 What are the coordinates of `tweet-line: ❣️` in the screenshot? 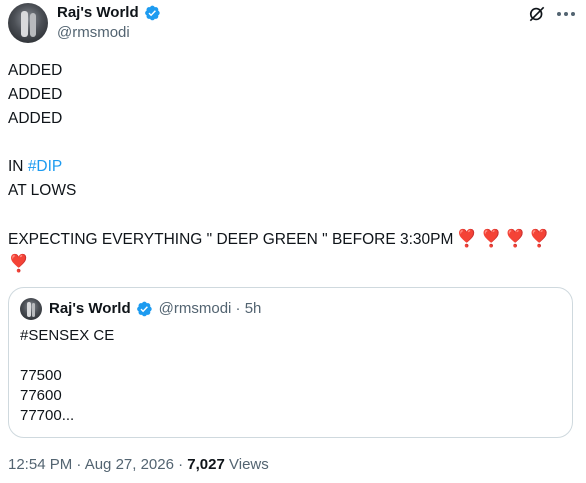 It's located at (292, 264).